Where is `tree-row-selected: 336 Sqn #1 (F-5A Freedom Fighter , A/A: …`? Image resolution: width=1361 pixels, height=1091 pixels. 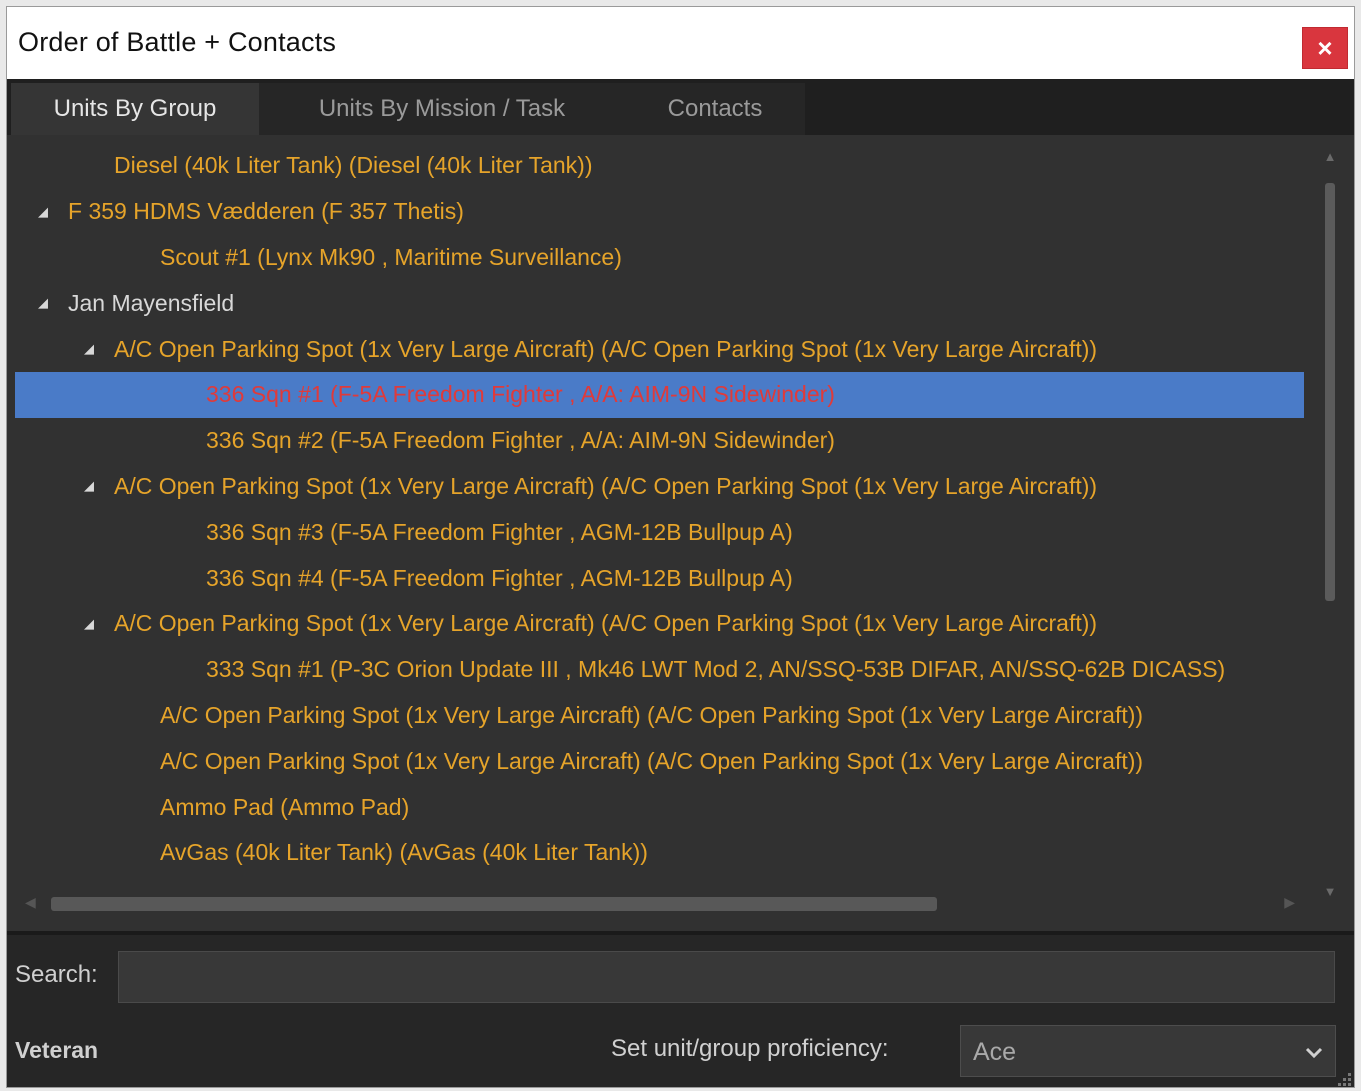 tree-row-selected: 336 Sqn #1 (F-5A Freedom Fighter , A/A: … is located at coordinates (659, 394).